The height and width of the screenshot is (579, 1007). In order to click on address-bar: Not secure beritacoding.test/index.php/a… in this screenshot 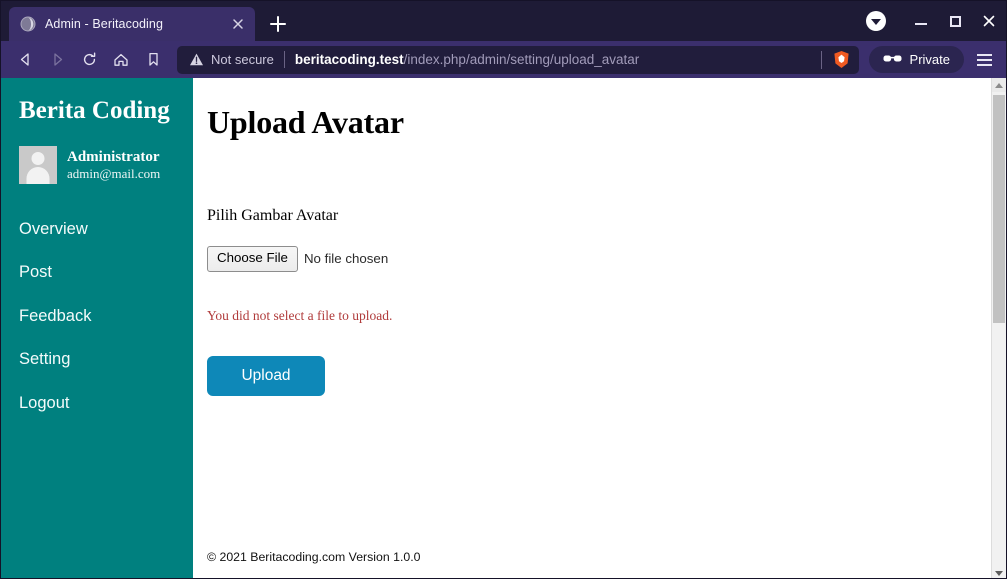, I will do `click(518, 59)`.